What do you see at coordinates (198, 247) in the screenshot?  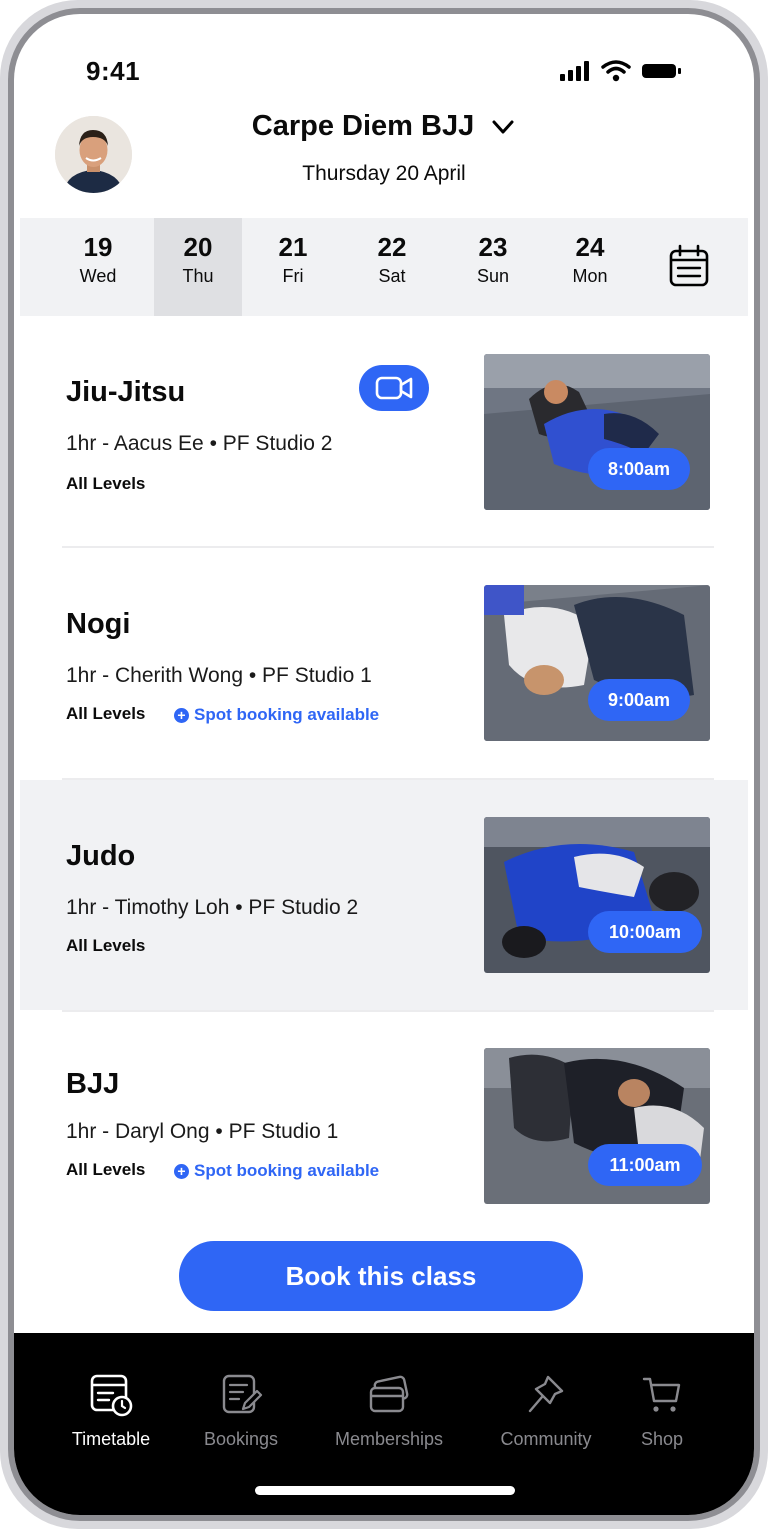 I see `day-number: 20` at bounding box center [198, 247].